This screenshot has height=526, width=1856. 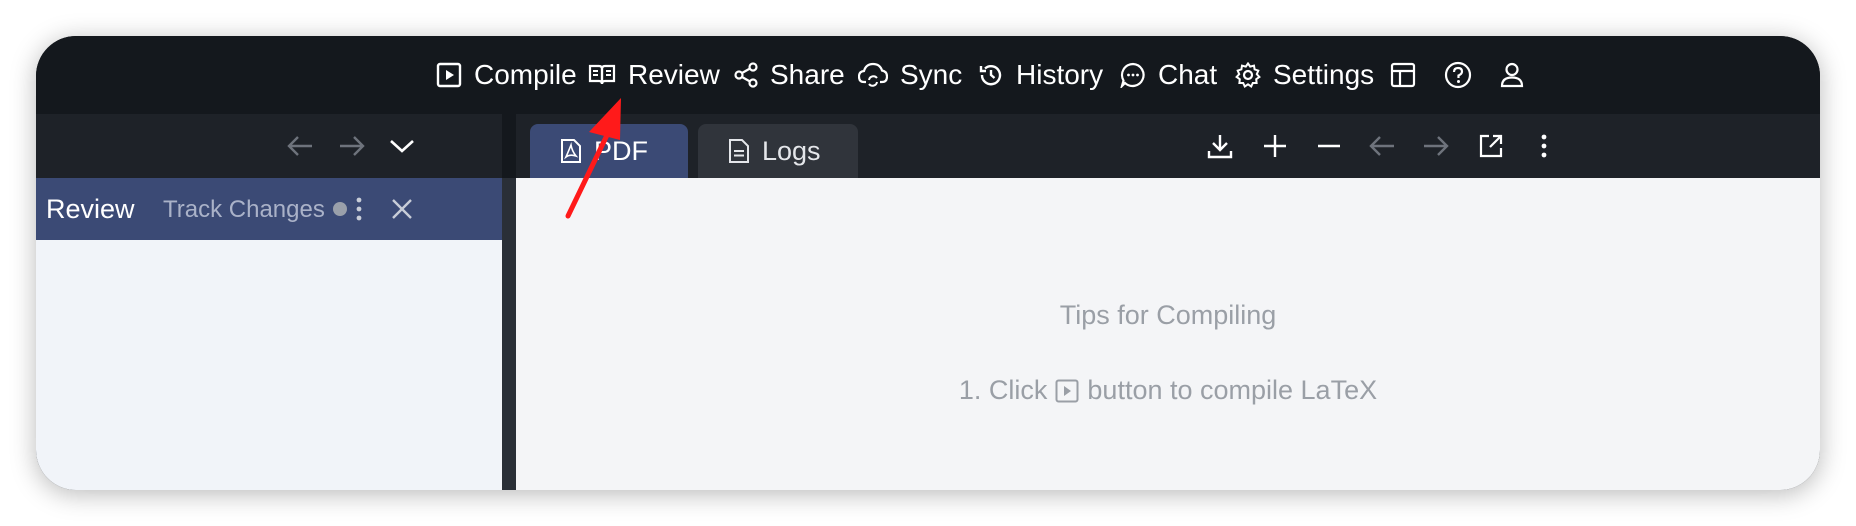 I want to click on review-button: Review, so click(x=654, y=75).